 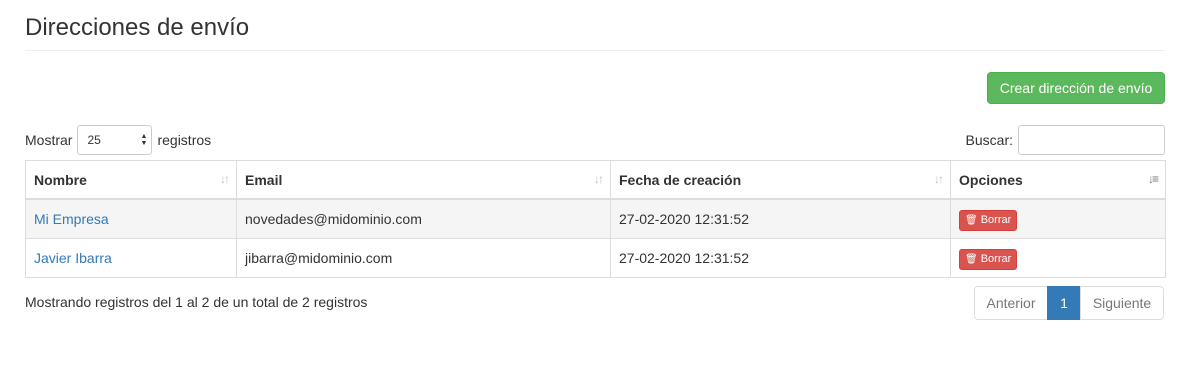 I want to click on column-header-label: Opciones, so click(x=991, y=179).